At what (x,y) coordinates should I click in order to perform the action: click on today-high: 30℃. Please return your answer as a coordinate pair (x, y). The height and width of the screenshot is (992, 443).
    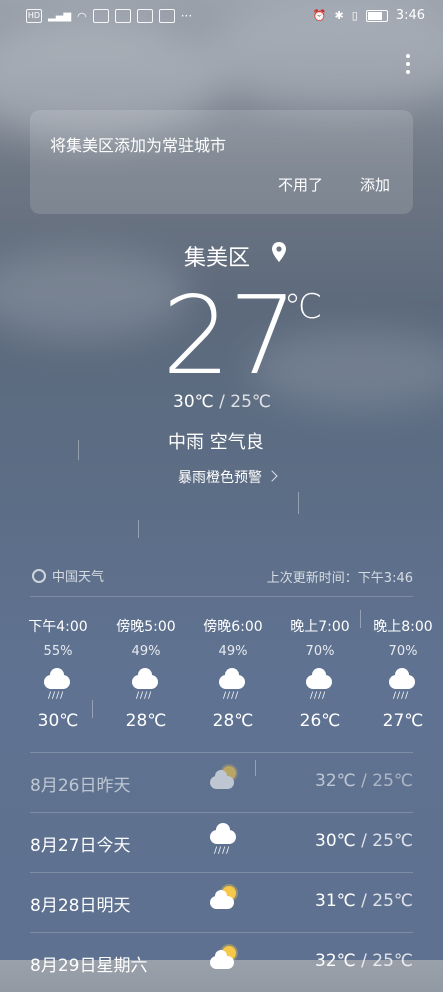
    Looking at the image, I should click on (193, 402).